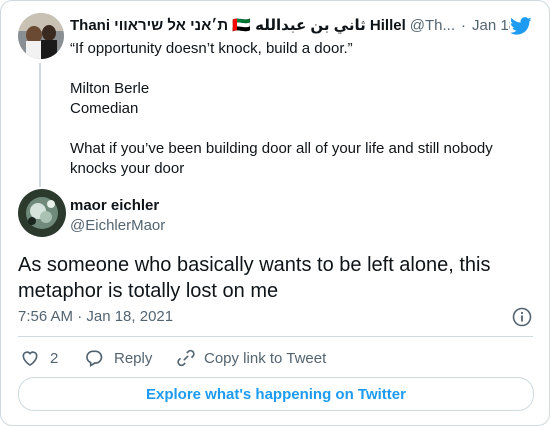 The width and height of the screenshot is (550, 426). Describe the element at coordinates (41, 36) in the screenshot. I see `quoted-avatar` at that location.